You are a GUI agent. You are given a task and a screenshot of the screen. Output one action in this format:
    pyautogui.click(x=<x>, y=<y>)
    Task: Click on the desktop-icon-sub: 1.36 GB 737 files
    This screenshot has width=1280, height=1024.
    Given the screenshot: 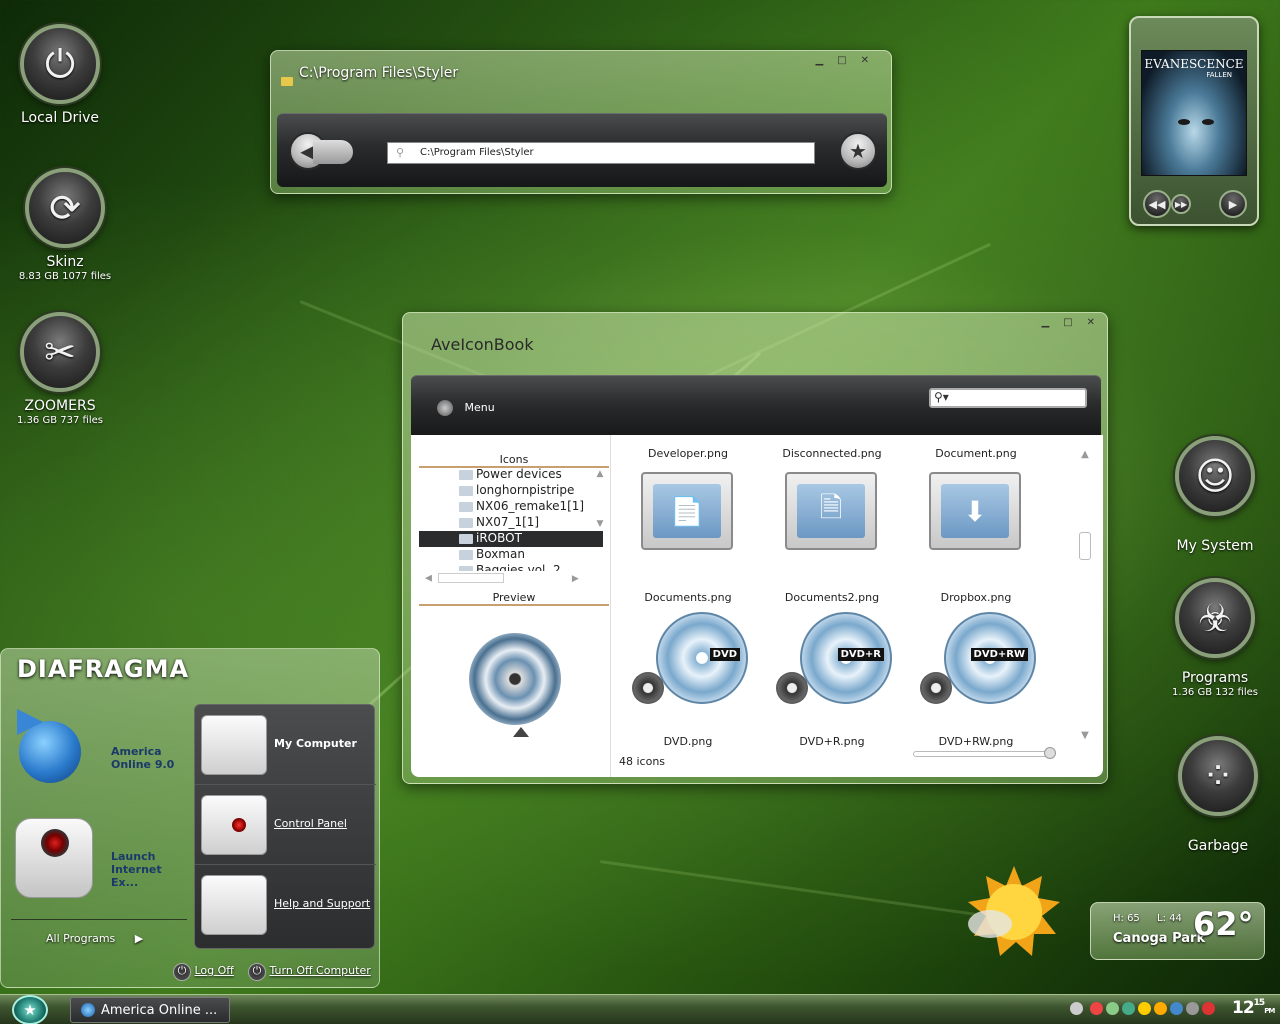 What is the action you would take?
    pyautogui.click(x=60, y=420)
    